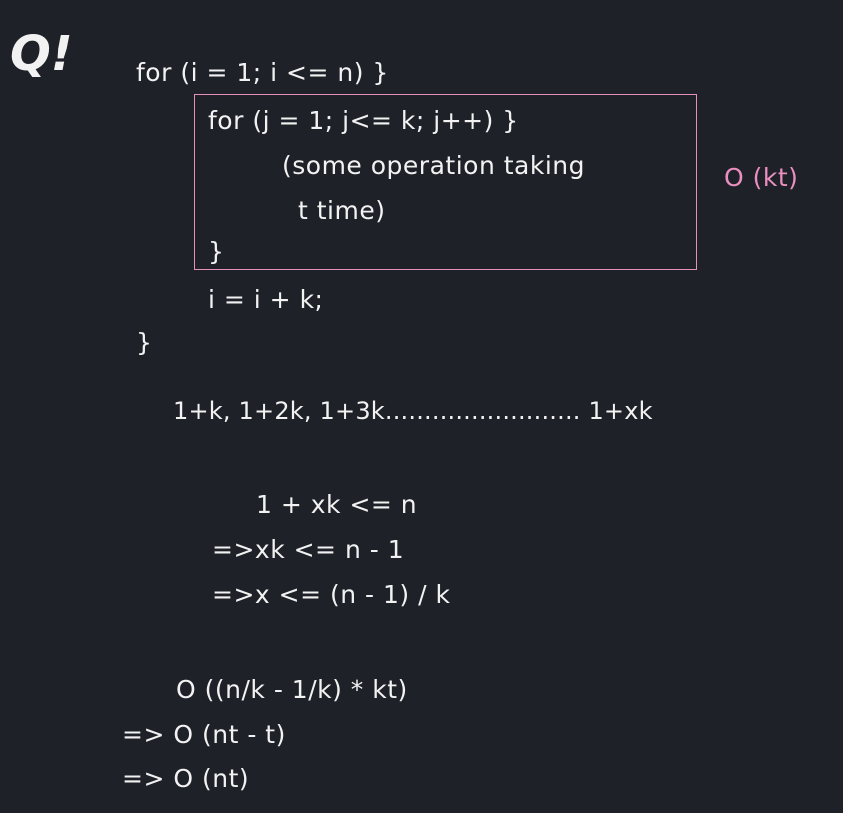  Describe the element at coordinates (216, 251) in the screenshot. I see `inner-close-brace: }` at that location.